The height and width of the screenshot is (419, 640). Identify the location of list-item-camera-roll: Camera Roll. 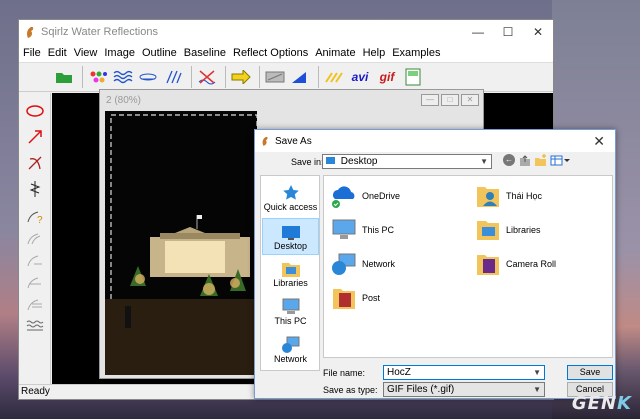
(515, 264).